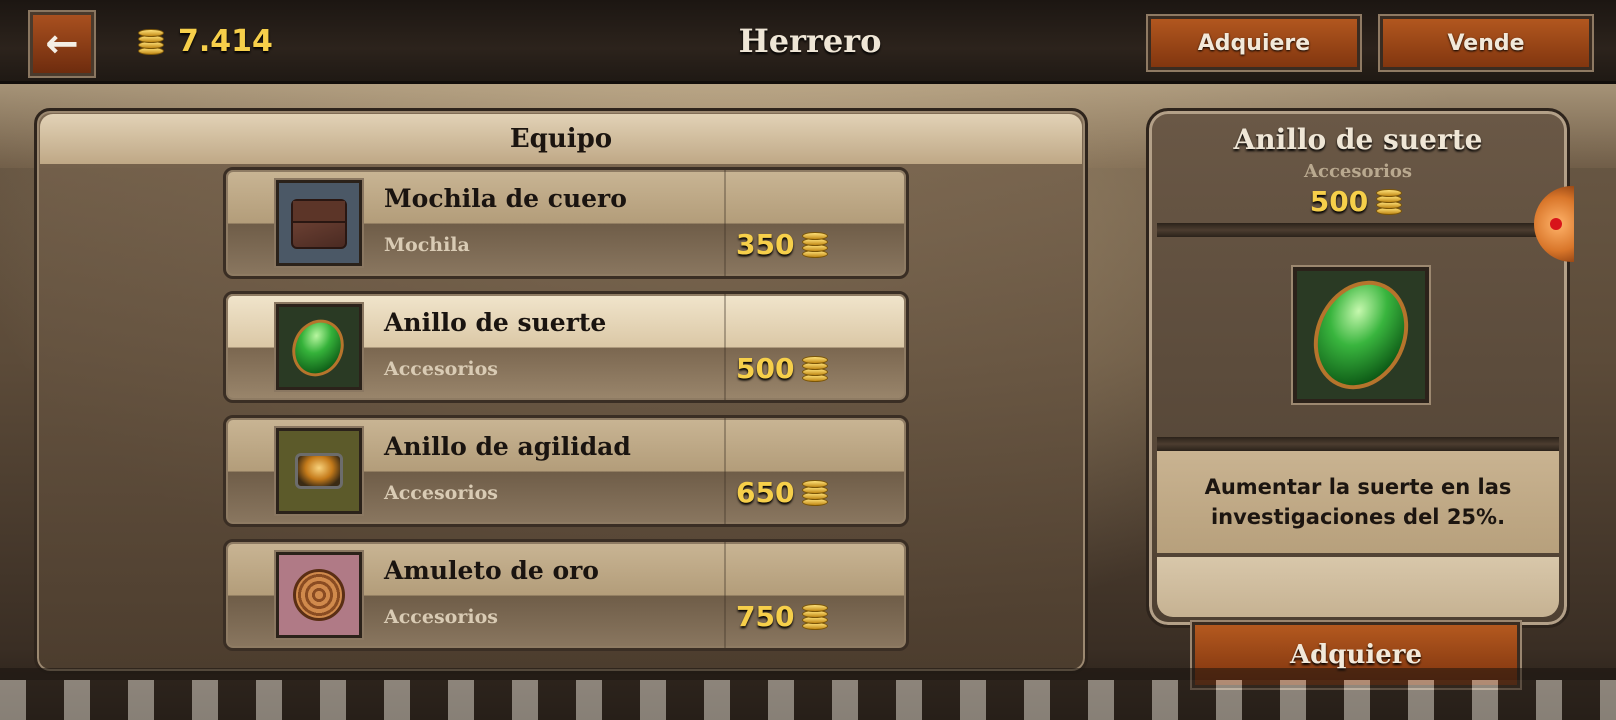 This screenshot has width=1616, height=720. What do you see at coordinates (1358, 171) in the screenshot?
I see `detail-item-category: Accesorios` at bounding box center [1358, 171].